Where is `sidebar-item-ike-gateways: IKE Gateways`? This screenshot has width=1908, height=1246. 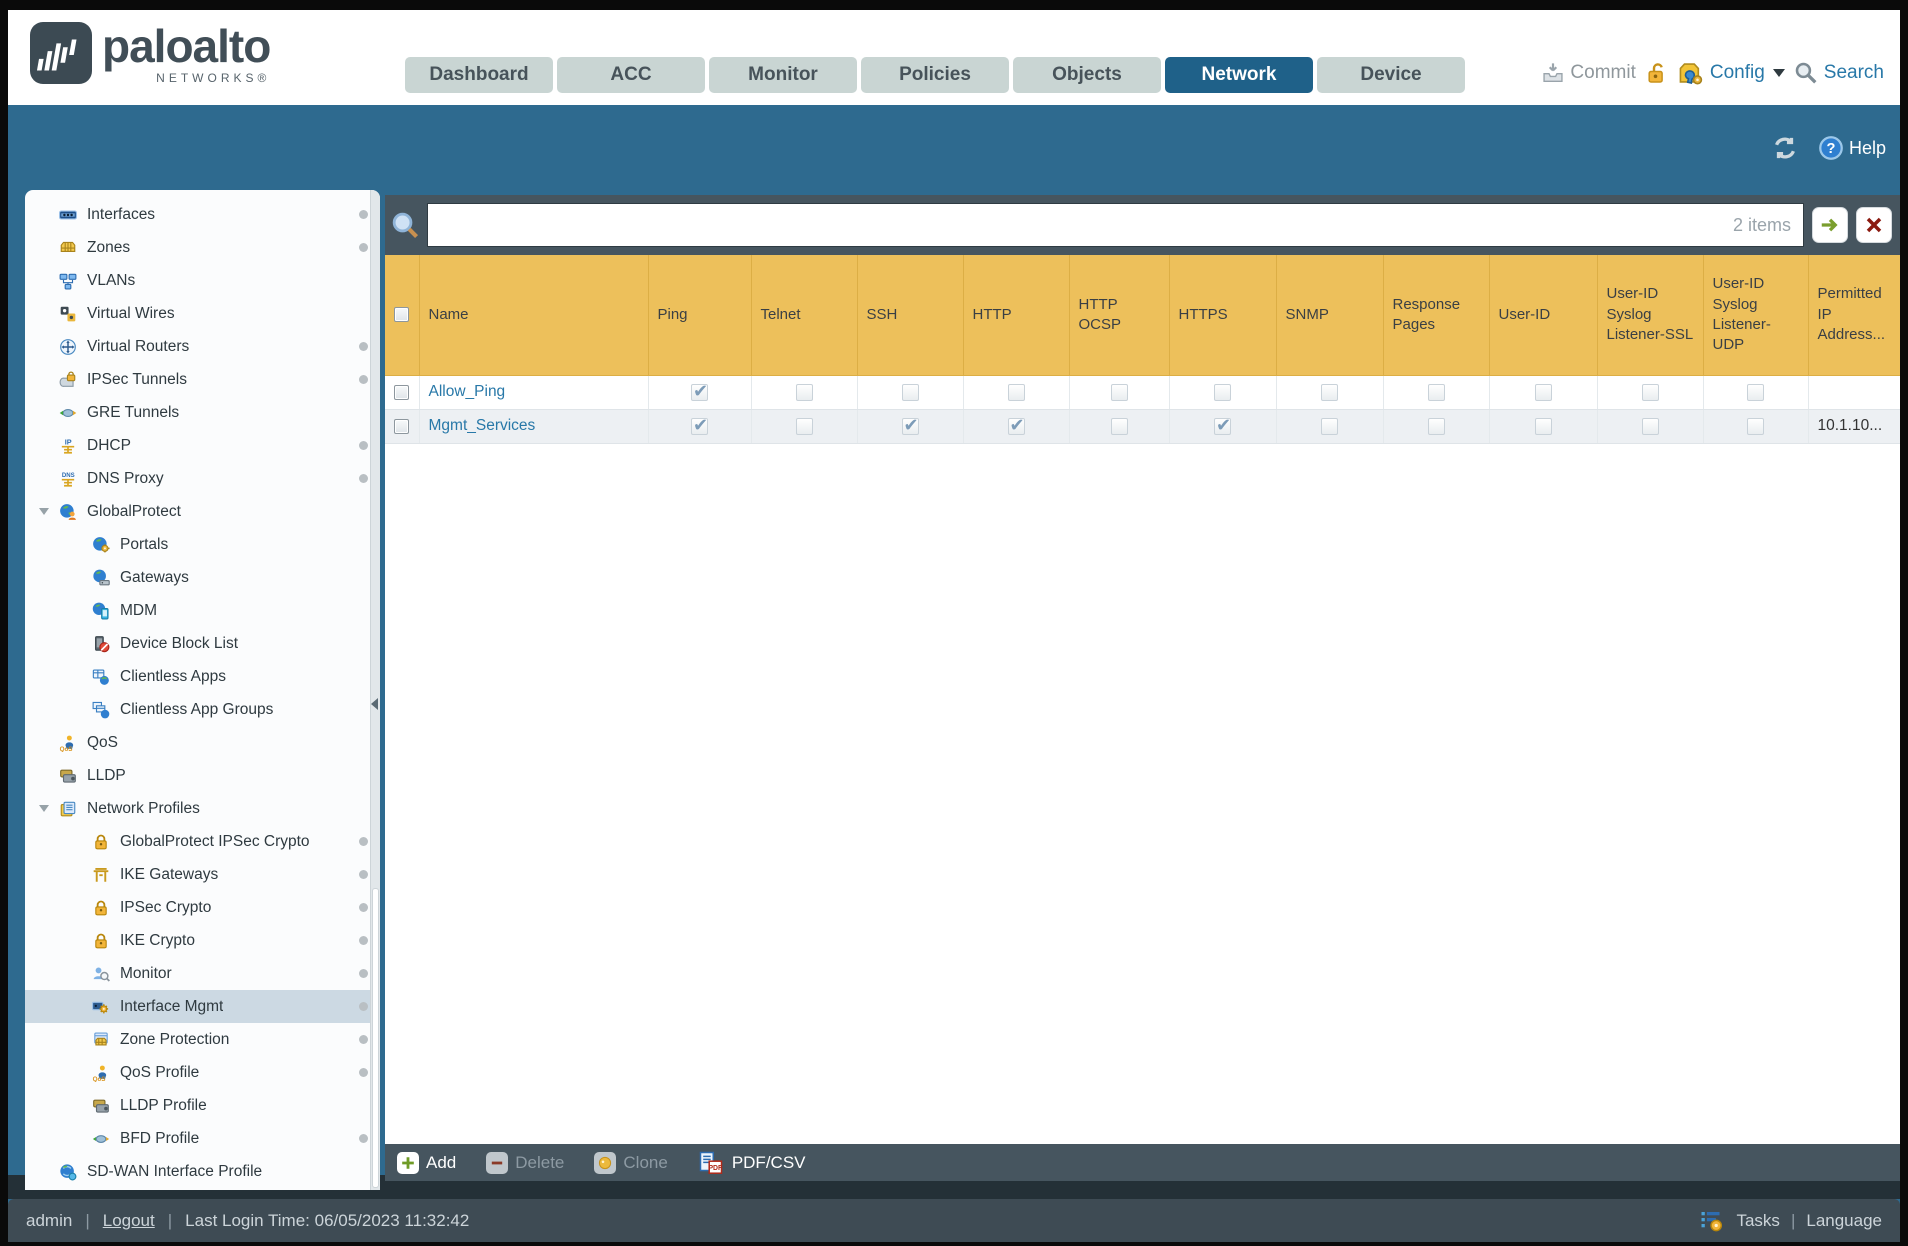
sidebar-item-ike-gateways: IKE Gateways is located at coordinates (202, 874).